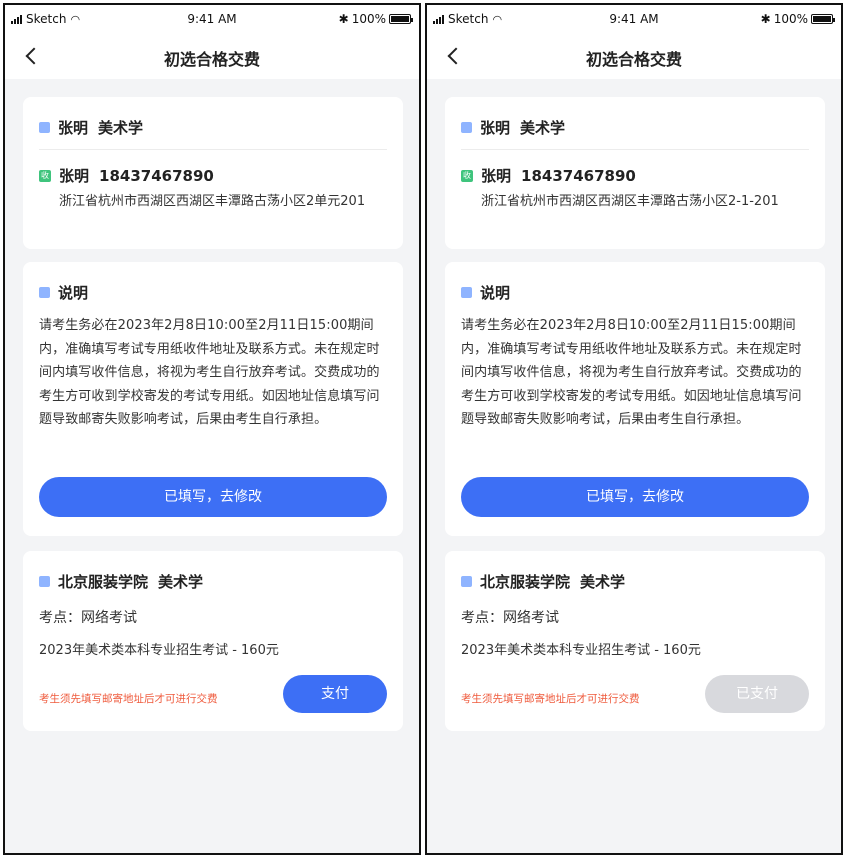  What do you see at coordinates (212, 201) in the screenshot?
I see `recipient-address: 浙江省杭州市西湖区西湖区丰潭路古荡小区2单元201` at bounding box center [212, 201].